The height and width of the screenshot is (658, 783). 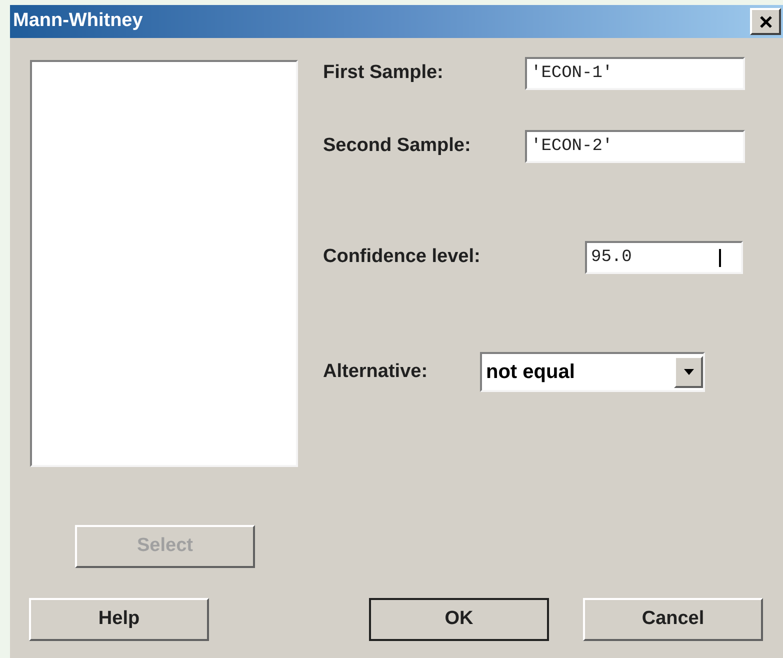 I want to click on field-label: Second Sample:, so click(x=397, y=146).